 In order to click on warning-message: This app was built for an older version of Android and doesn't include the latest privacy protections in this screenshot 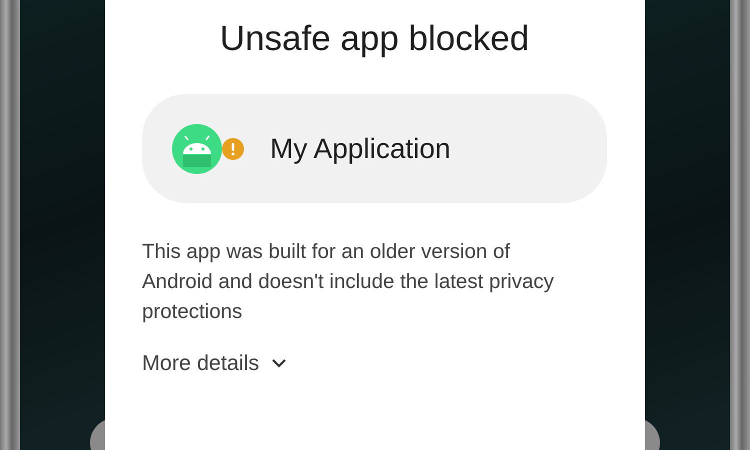, I will do `click(348, 282)`.